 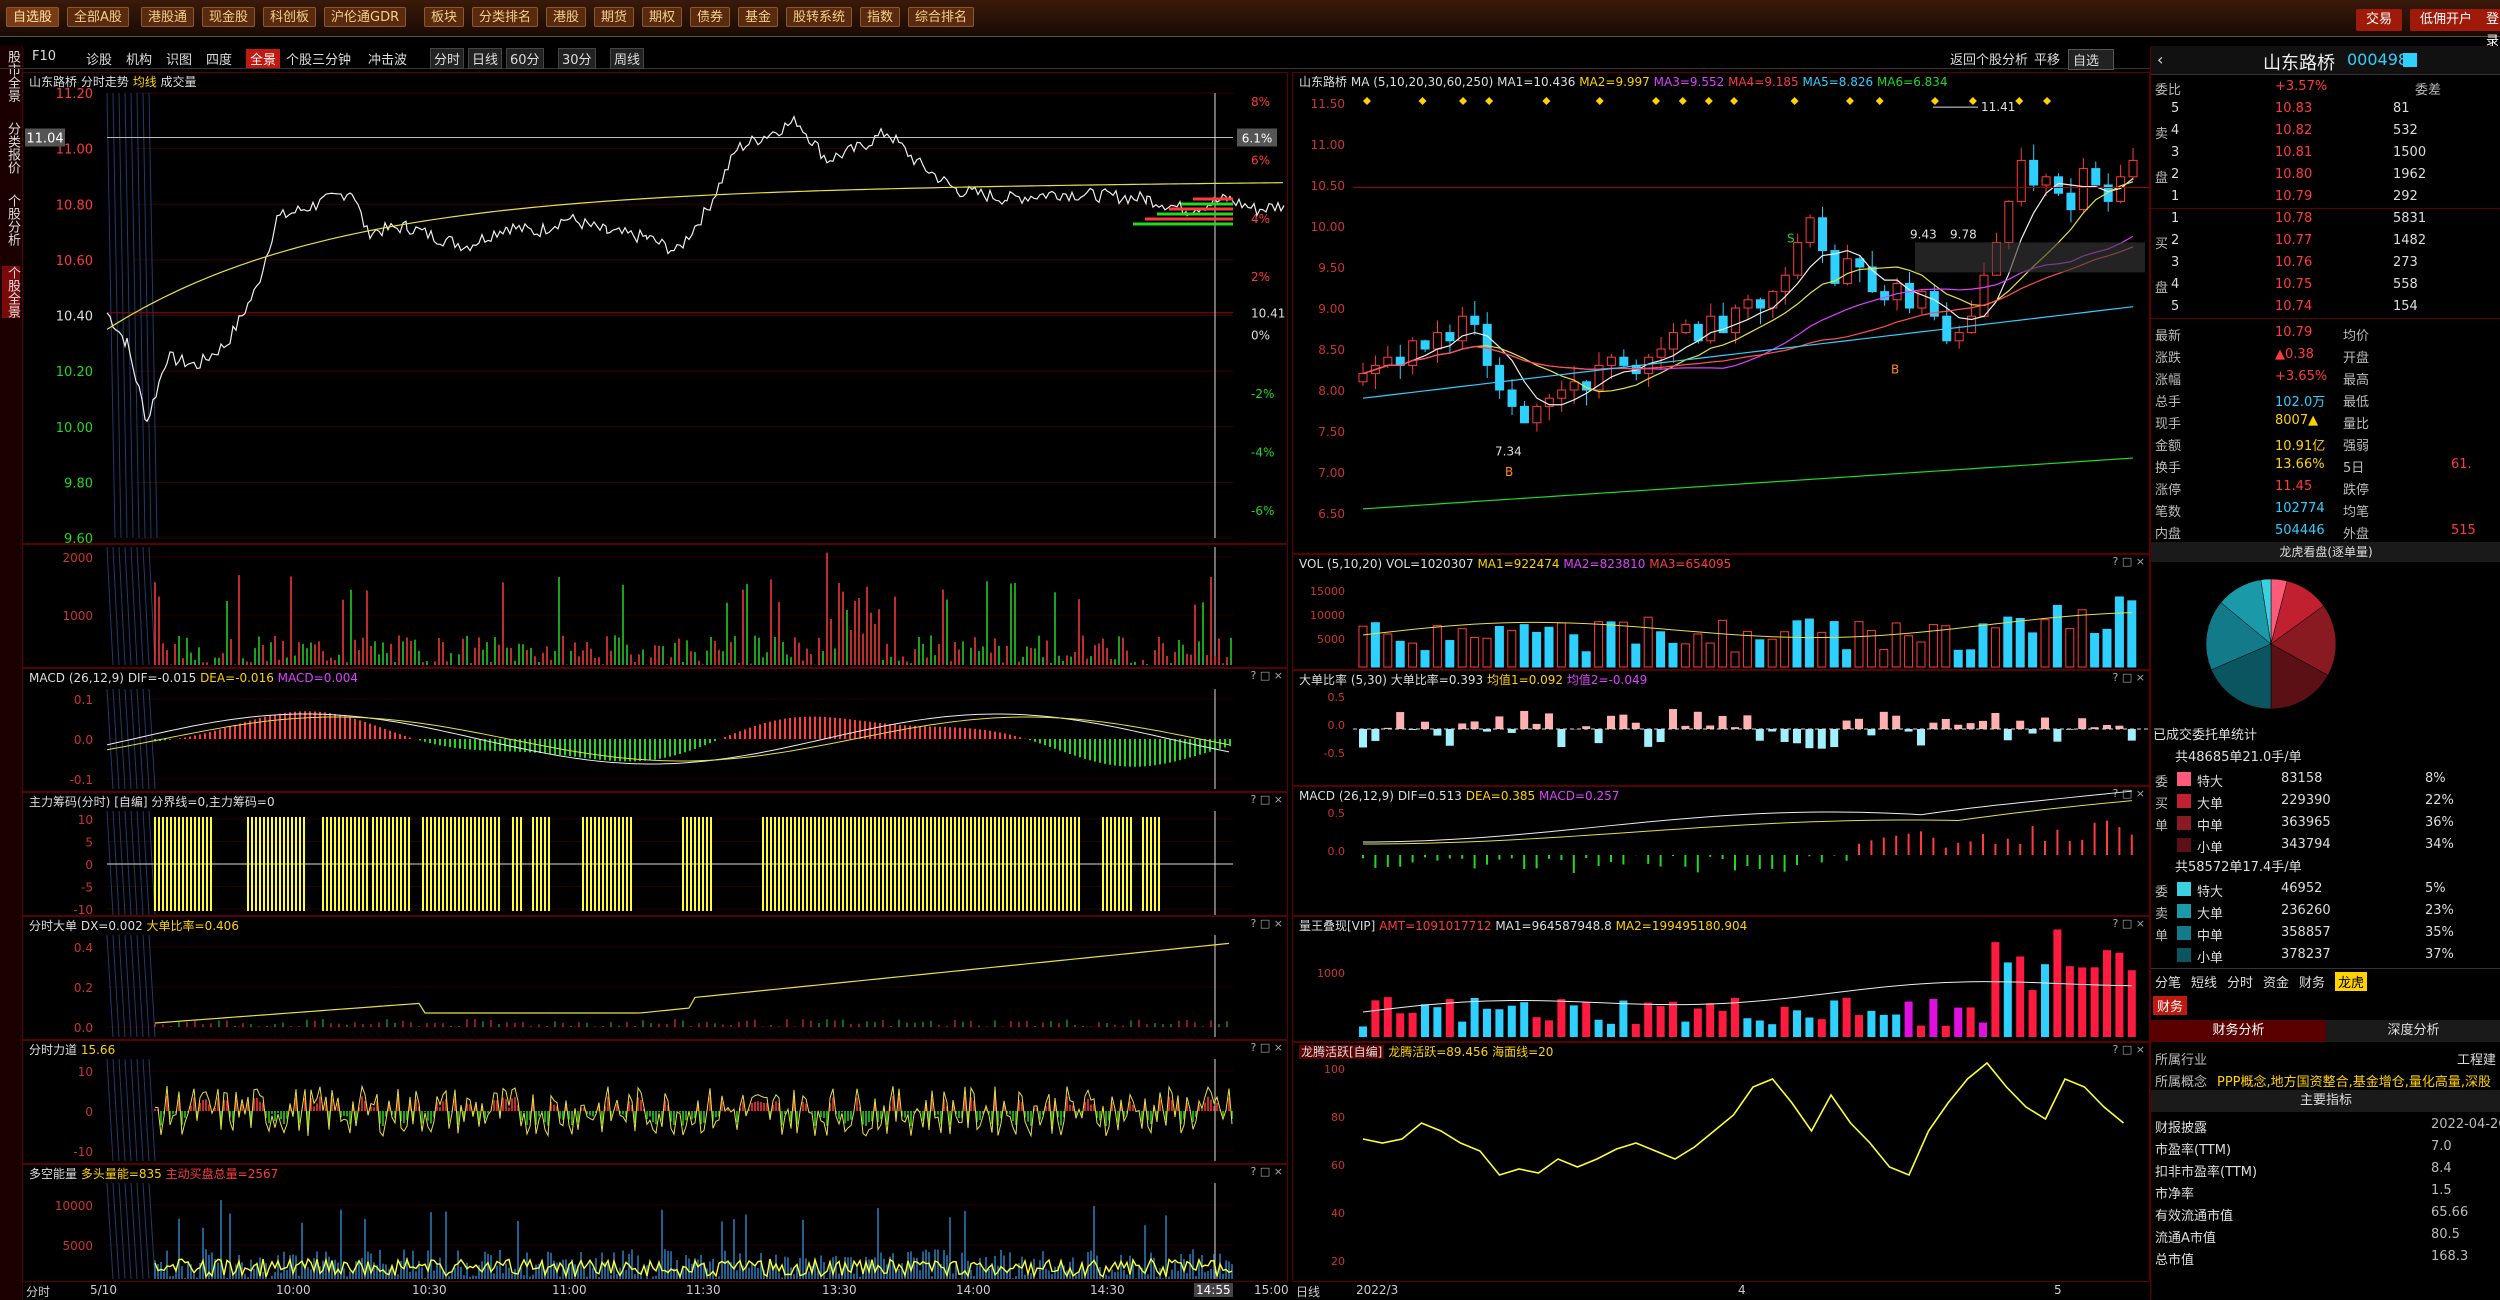 I want to click on topbar-tab-6: 板块, so click(x=444, y=17).